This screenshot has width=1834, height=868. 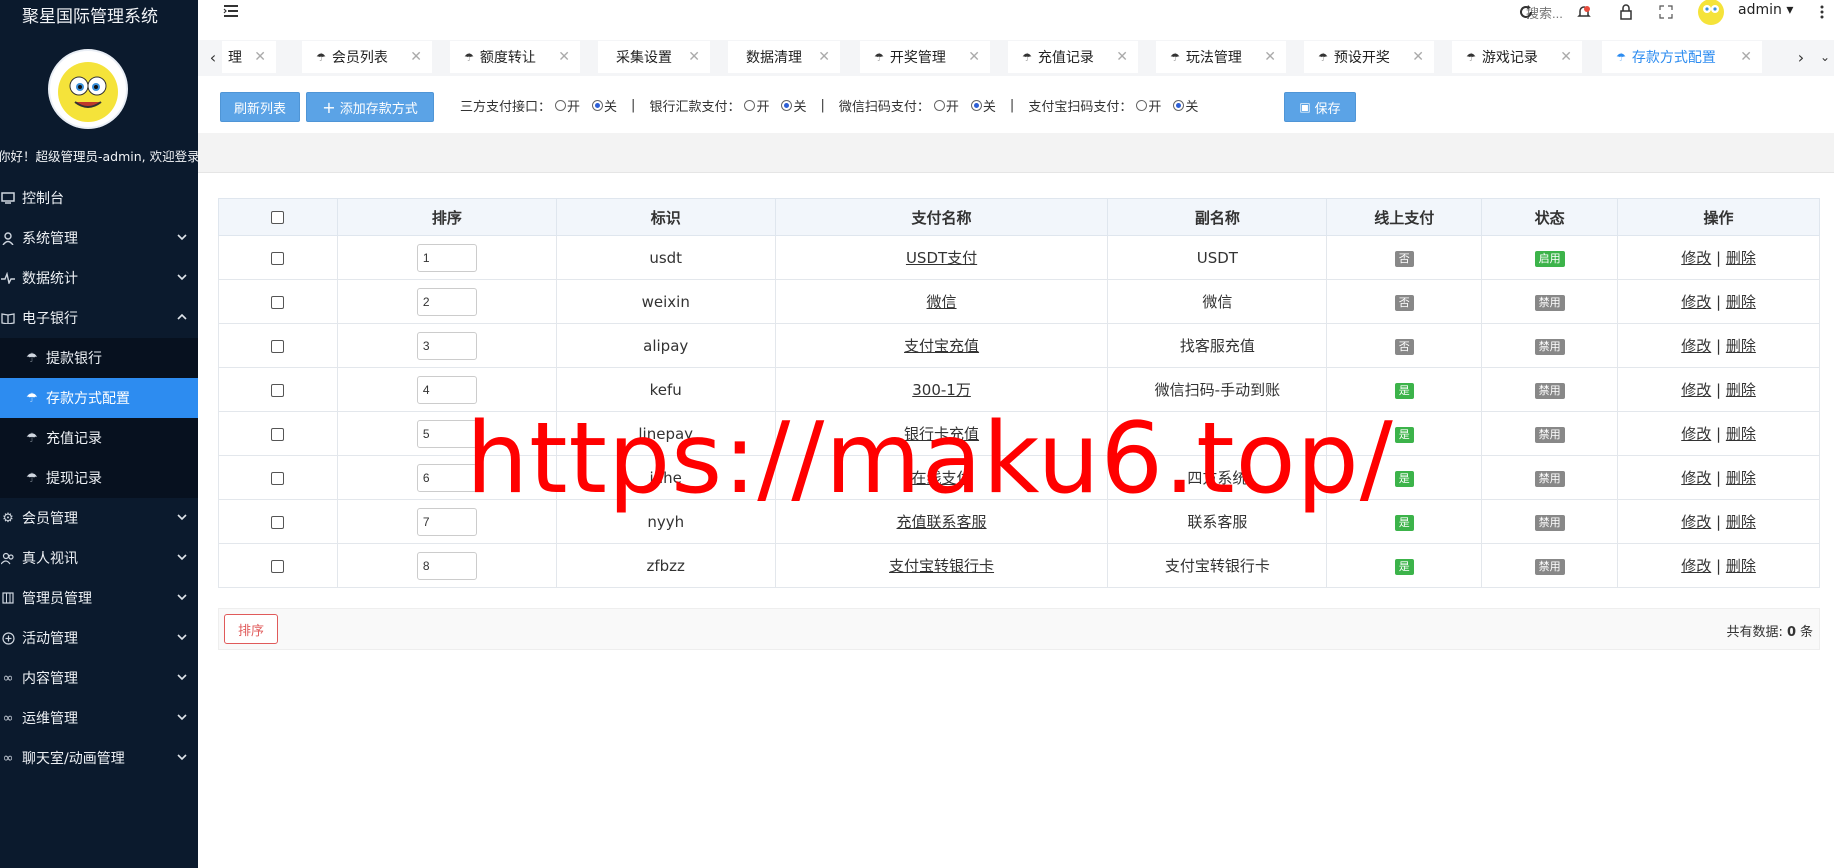 I want to click on tab-item: ☂ 额度转让 ✕, so click(x=515, y=57).